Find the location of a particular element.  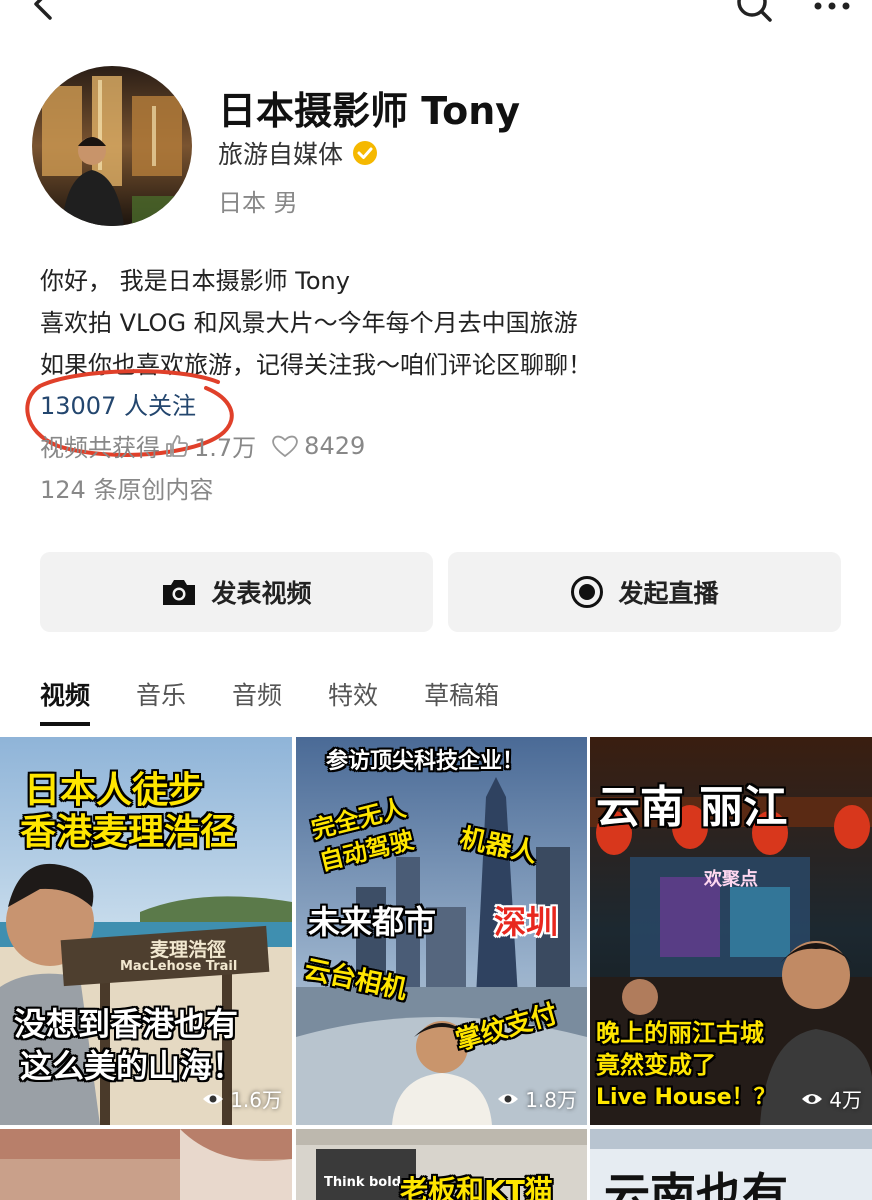

view-count-value: 4万 is located at coordinates (845, 1100).